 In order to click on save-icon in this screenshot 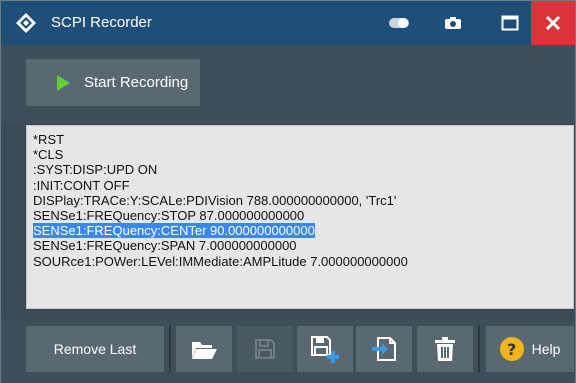, I will do `click(265, 349)`.